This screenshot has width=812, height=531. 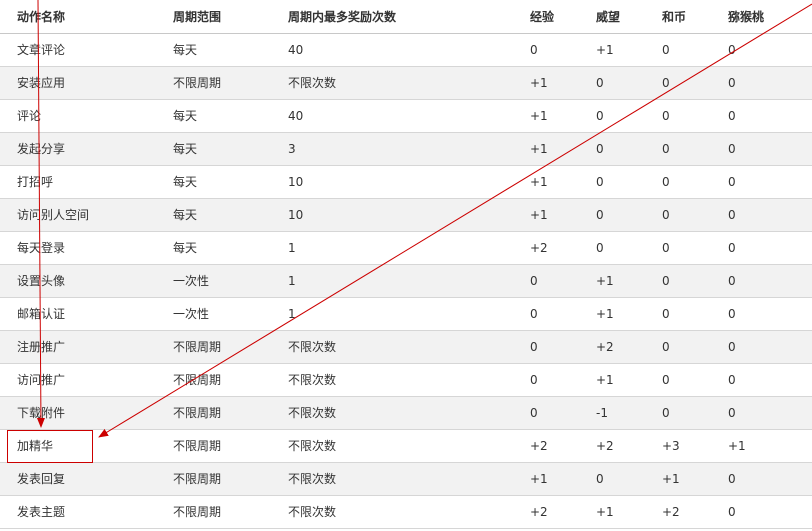 What do you see at coordinates (78, 380) in the screenshot?
I see `cell-action-name: 访问推广` at bounding box center [78, 380].